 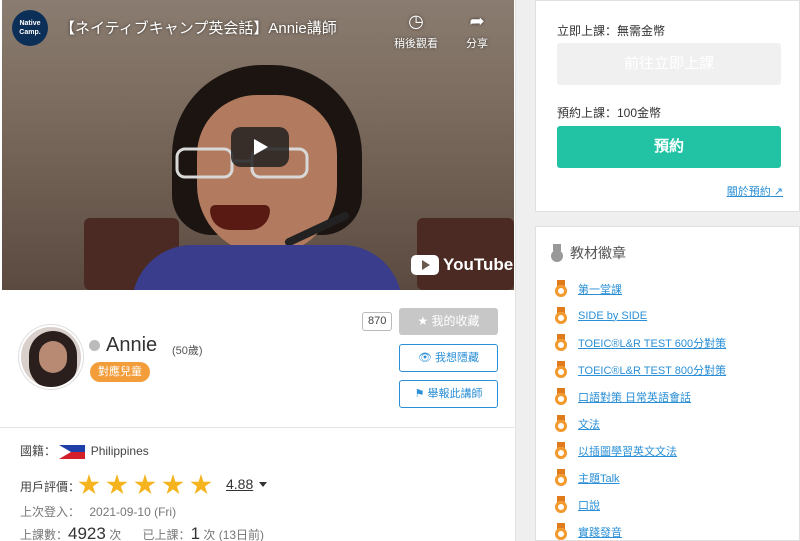 What do you see at coordinates (416, 21) in the screenshot?
I see `clock-icon: ◷` at bounding box center [416, 21].